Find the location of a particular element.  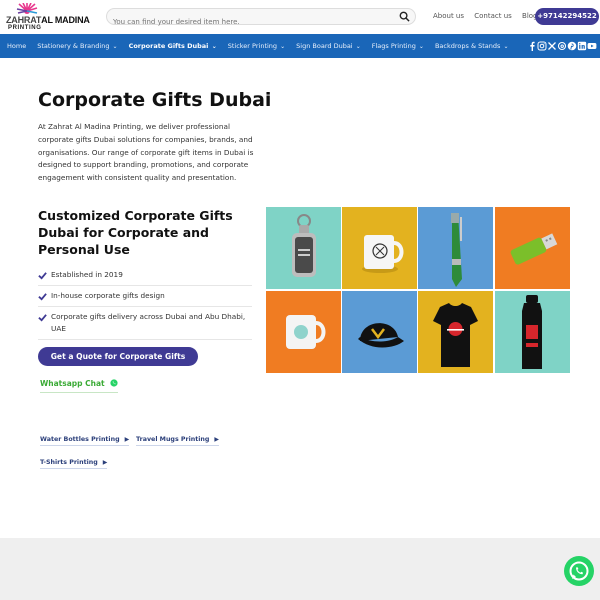

product-tile-keychain is located at coordinates (303, 248).